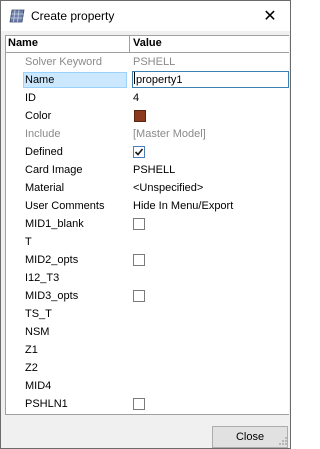  What do you see at coordinates (38, 386) in the screenshot?
I see `property-name-label: MID4` at bounding box center [38, 386].